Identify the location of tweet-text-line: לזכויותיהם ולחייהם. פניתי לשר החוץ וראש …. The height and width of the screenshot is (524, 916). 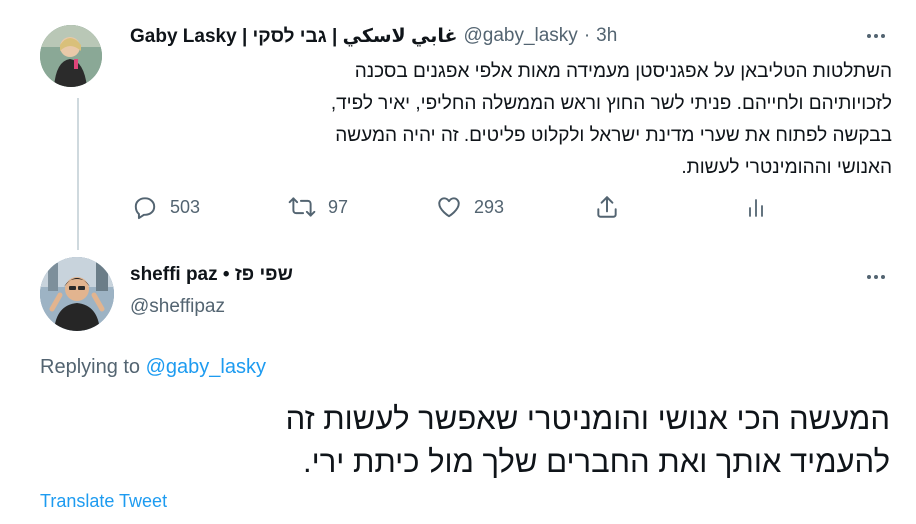
(611, 103).